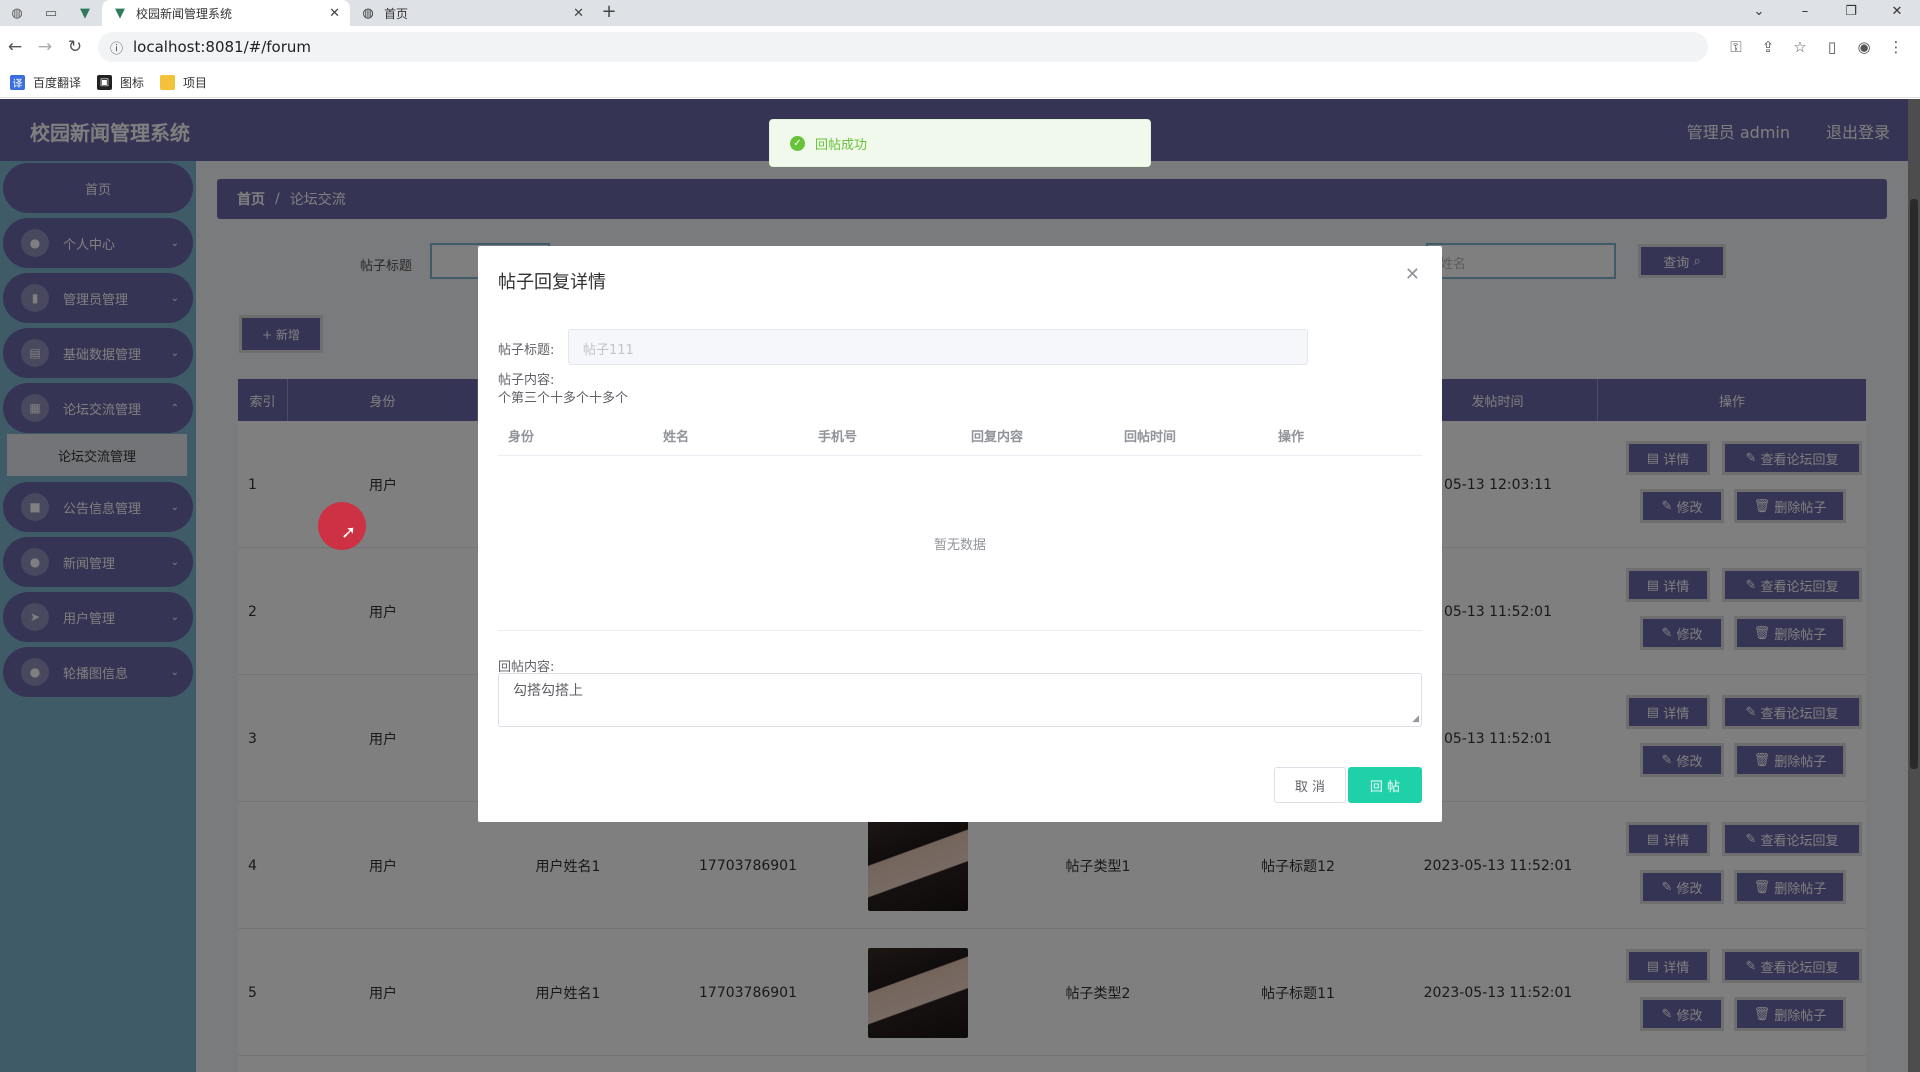 The width and height of the screenshot is (1920, 1072). Describe the element at coordinates (521, 437) in the screenshot. I see `column-header: 身份` at that location.